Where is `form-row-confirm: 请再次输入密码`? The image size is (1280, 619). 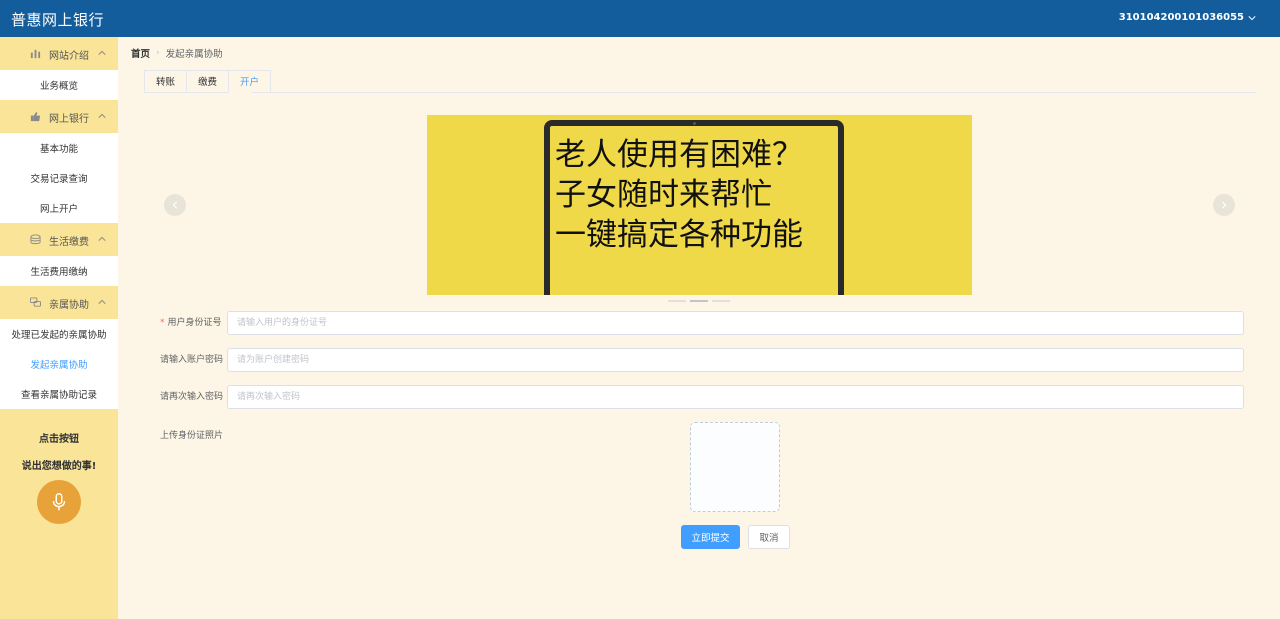
form-row-confirm: 请再次输入密码 is located at coordinates (702, 397).